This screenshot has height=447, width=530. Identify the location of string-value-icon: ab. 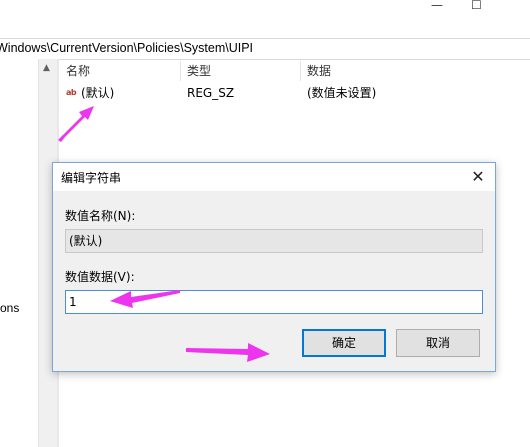
(71, 92).